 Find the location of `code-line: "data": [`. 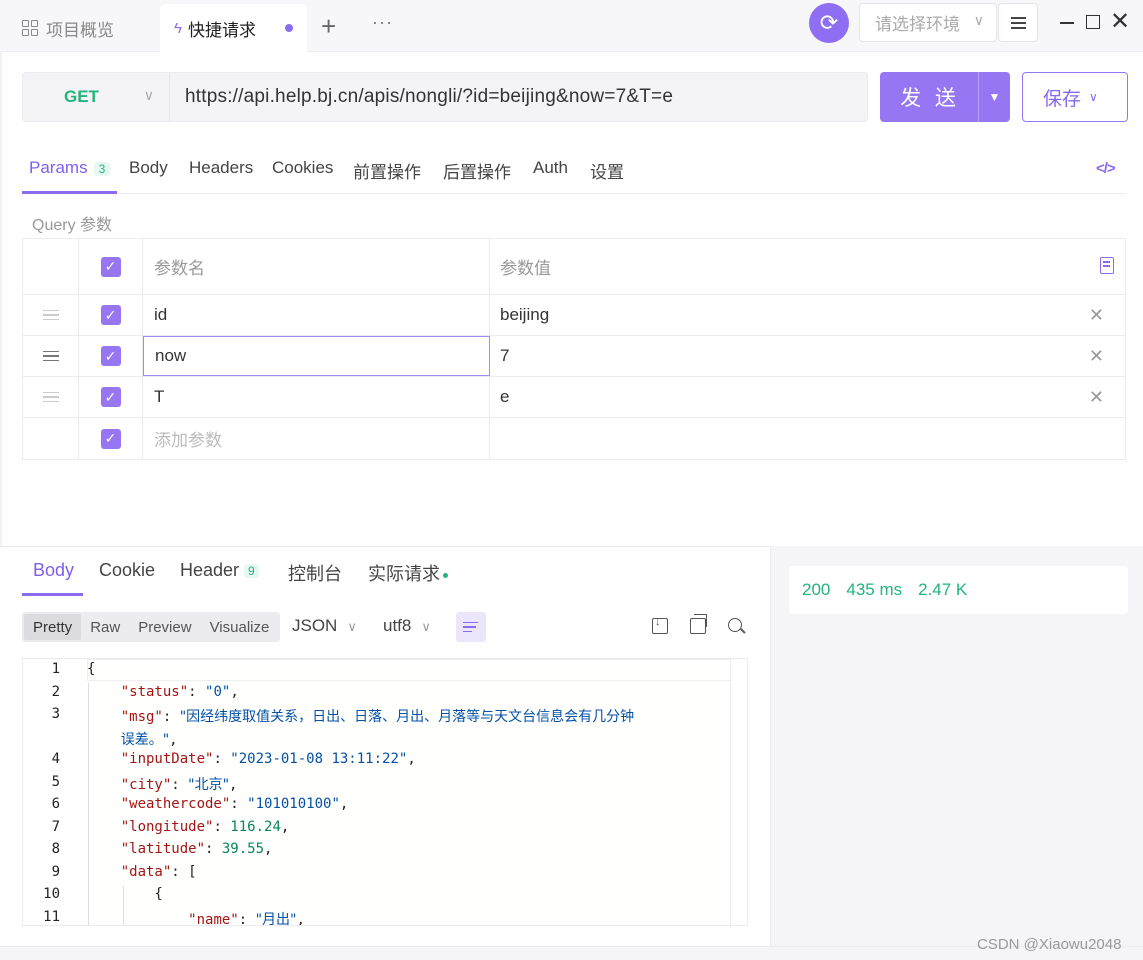

code-line: "data": [ is located at coordinates (158, 872).